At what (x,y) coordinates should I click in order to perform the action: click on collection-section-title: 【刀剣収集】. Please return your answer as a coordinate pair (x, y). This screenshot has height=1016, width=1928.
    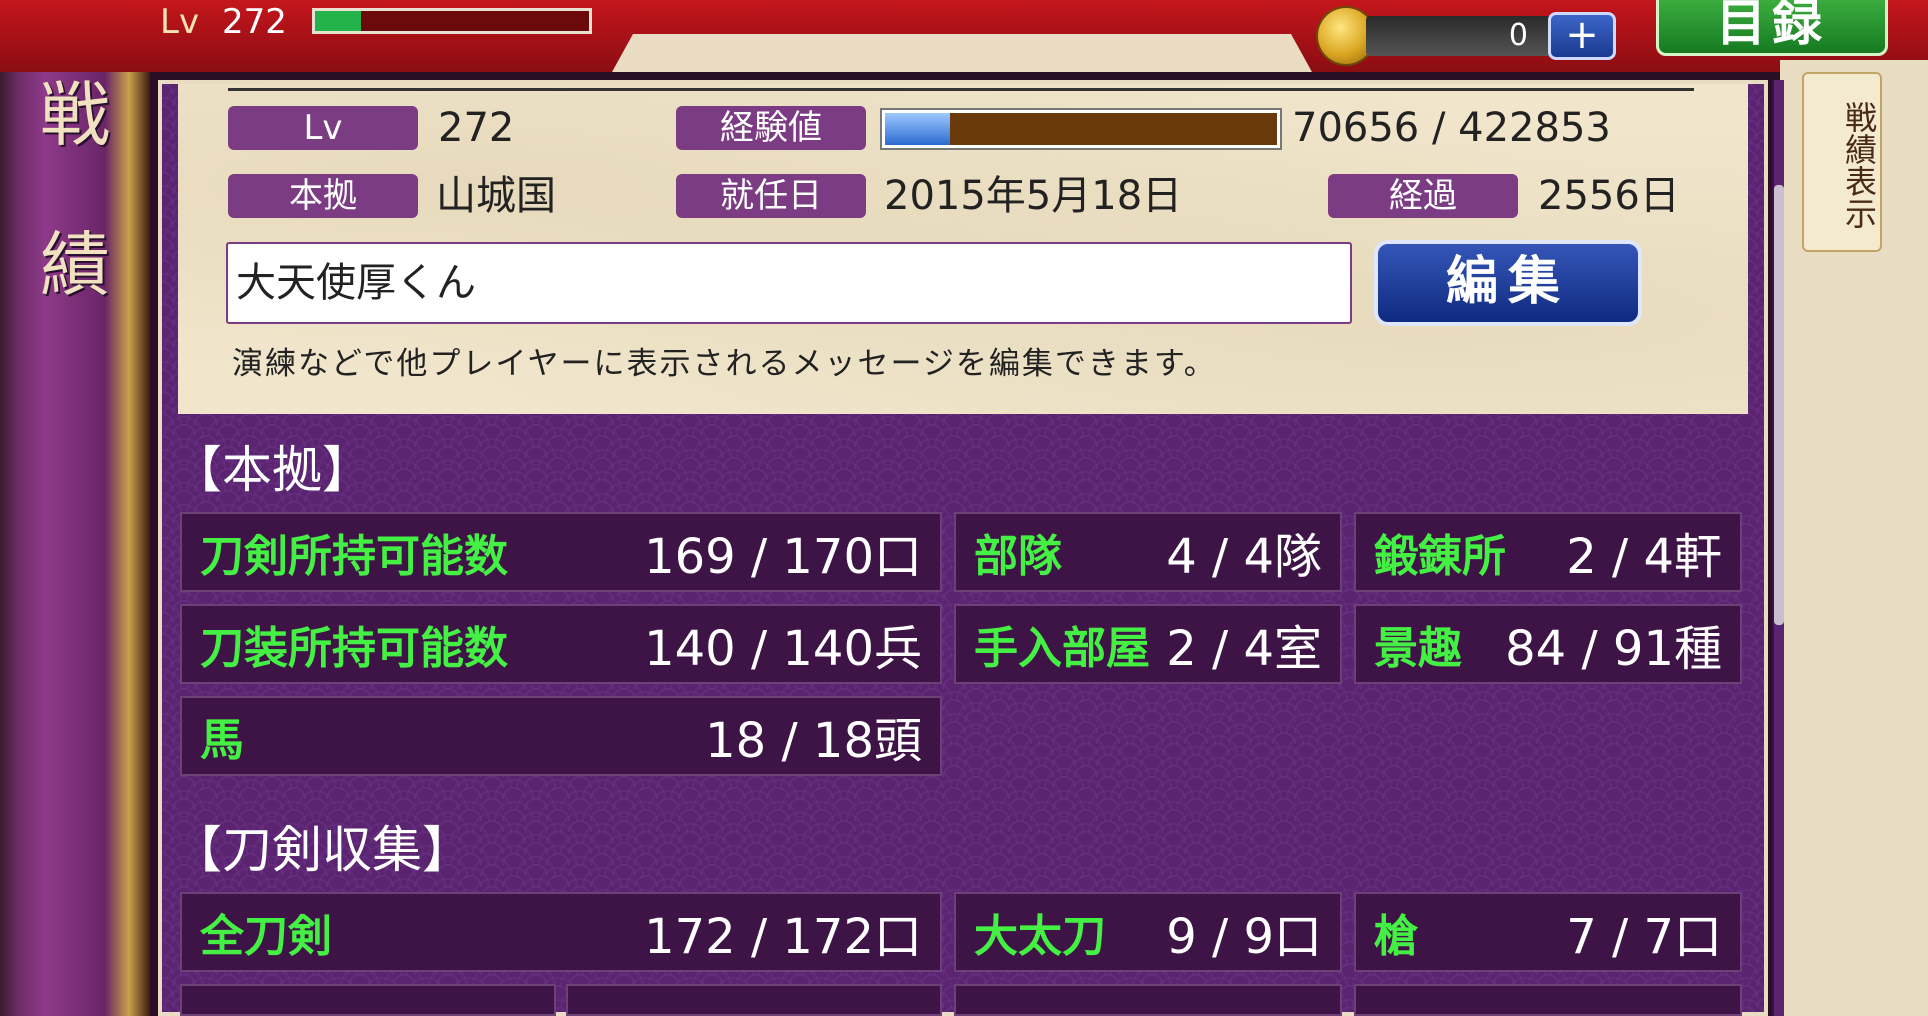
    Looking at the image, I should click on (322, 850).